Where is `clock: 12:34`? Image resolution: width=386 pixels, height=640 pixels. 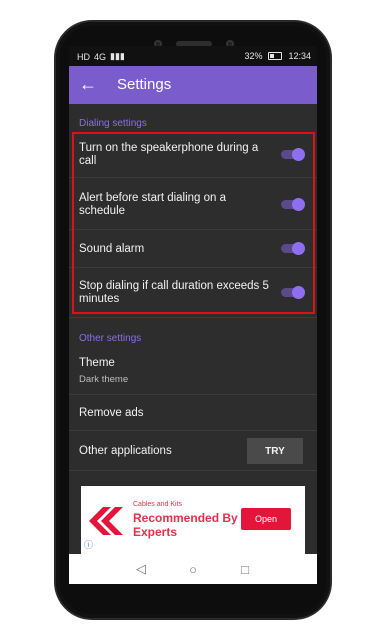 clock: 12:34 is located at coordinates (299, 56).